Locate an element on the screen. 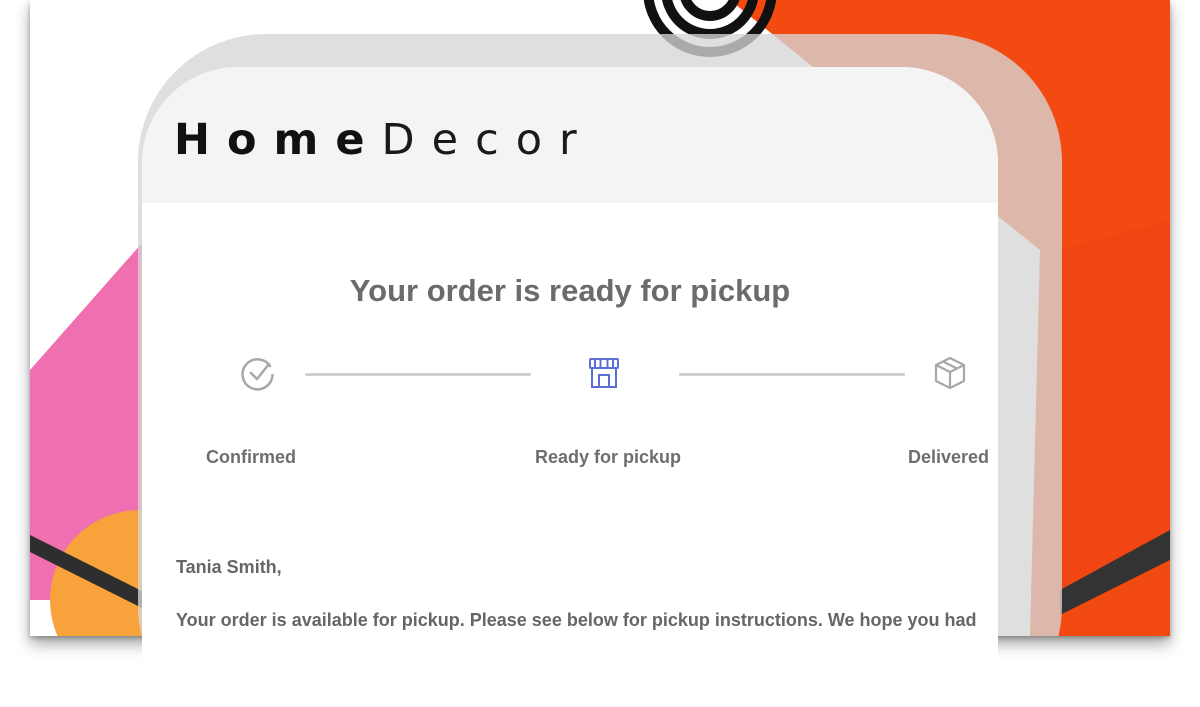 The height and width of the screenshot is (707, 1200). step-label-delivered: Delivered is located at coordinates (949, 457).